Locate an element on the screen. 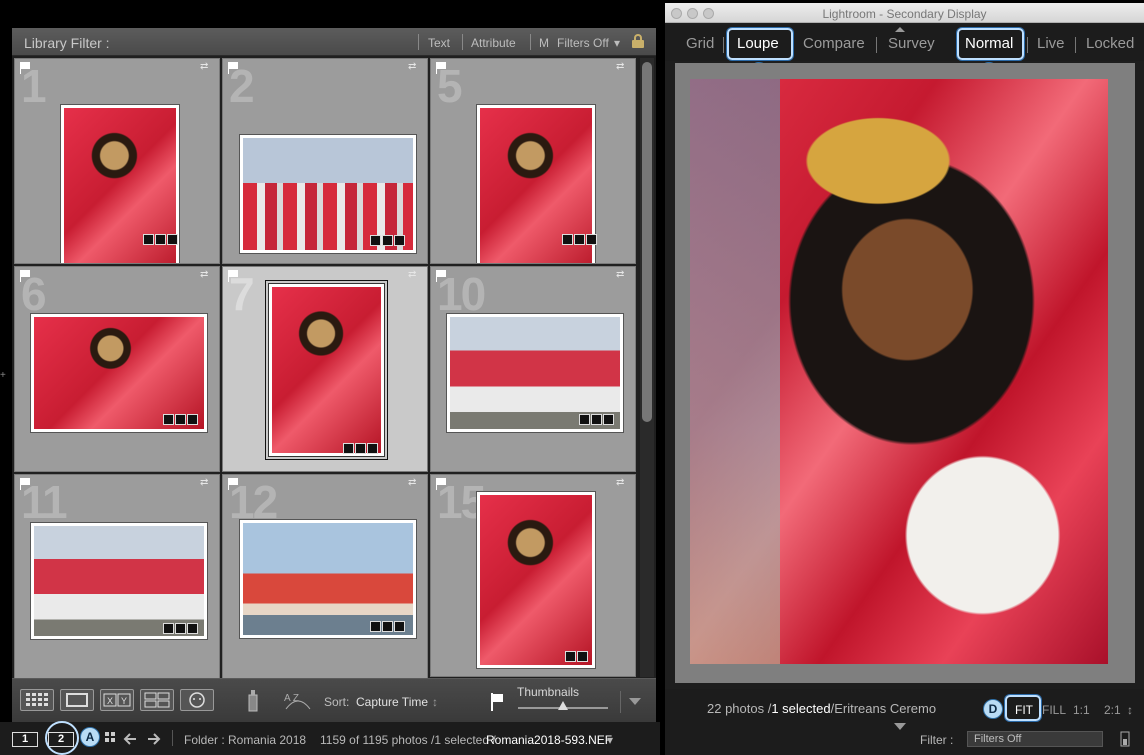  survey-view-button is located at coordinates (157, 700).